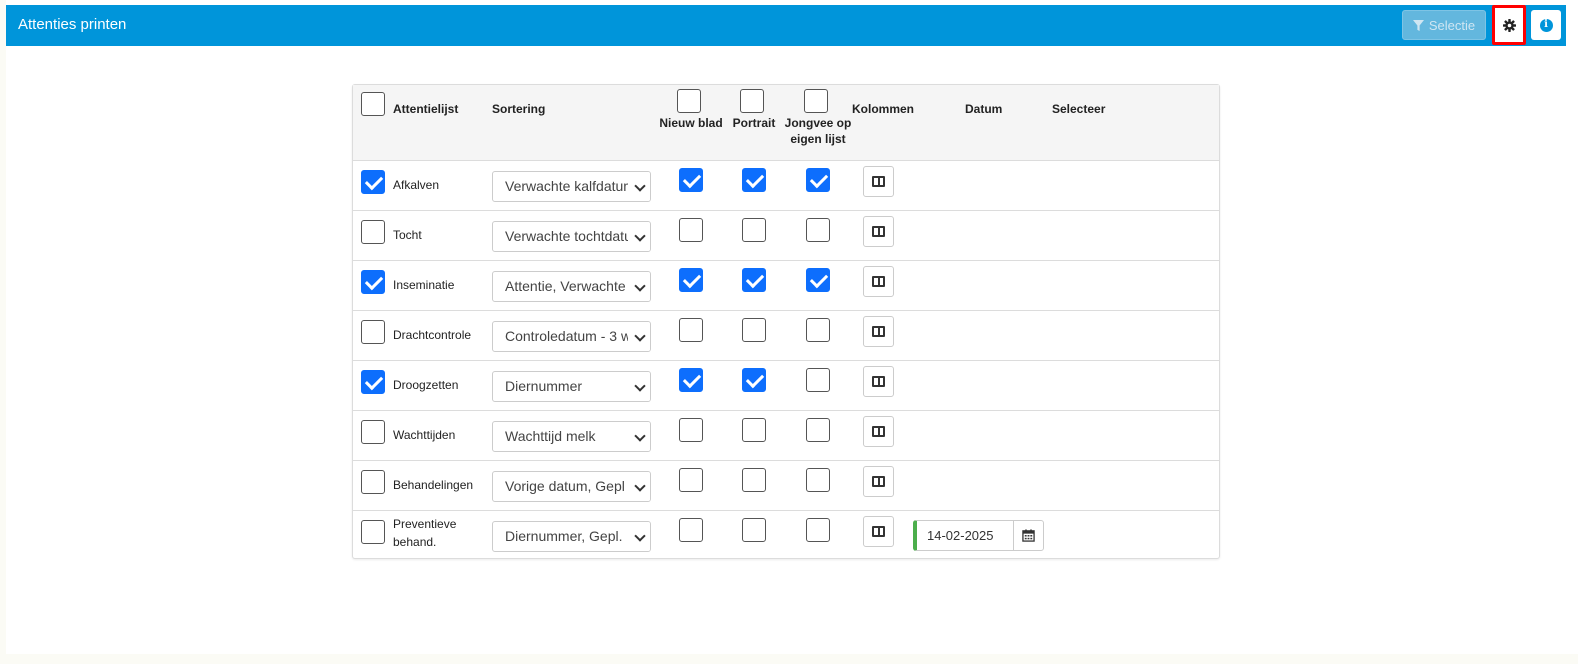 The width and height of the screenshot is (1578, 664). Describe the element at coordinates (818, 139) in the screenshot. I see `header-jongvee-line2: eigen lijst` at that location.